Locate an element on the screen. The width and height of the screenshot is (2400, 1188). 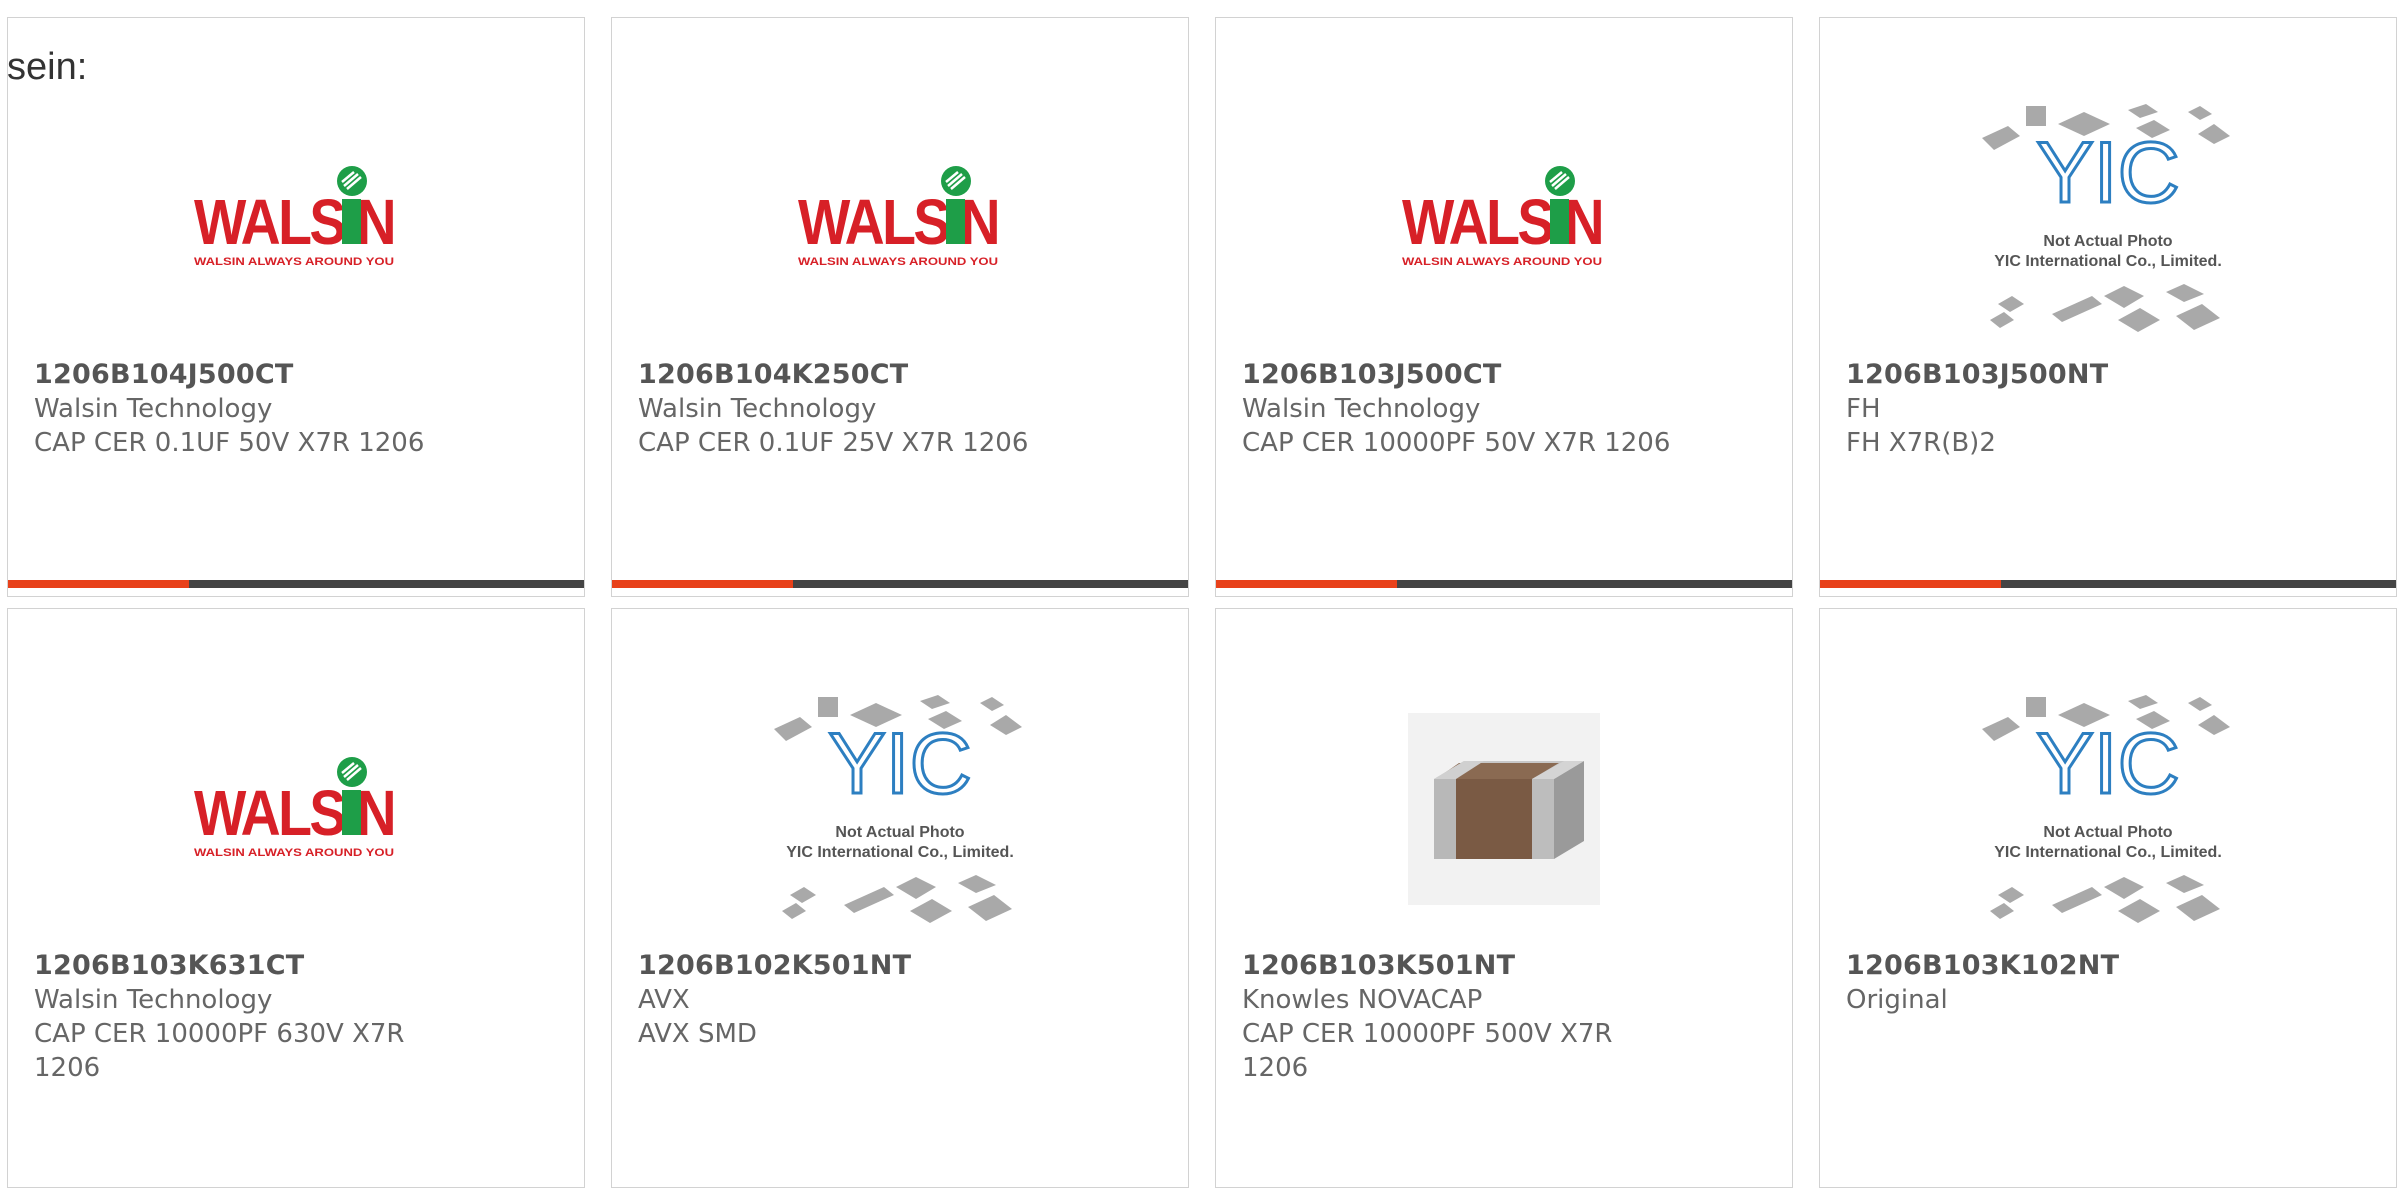
manufacturer-text: Knowles NOVACAP is located at coordinates (1362, 1000).